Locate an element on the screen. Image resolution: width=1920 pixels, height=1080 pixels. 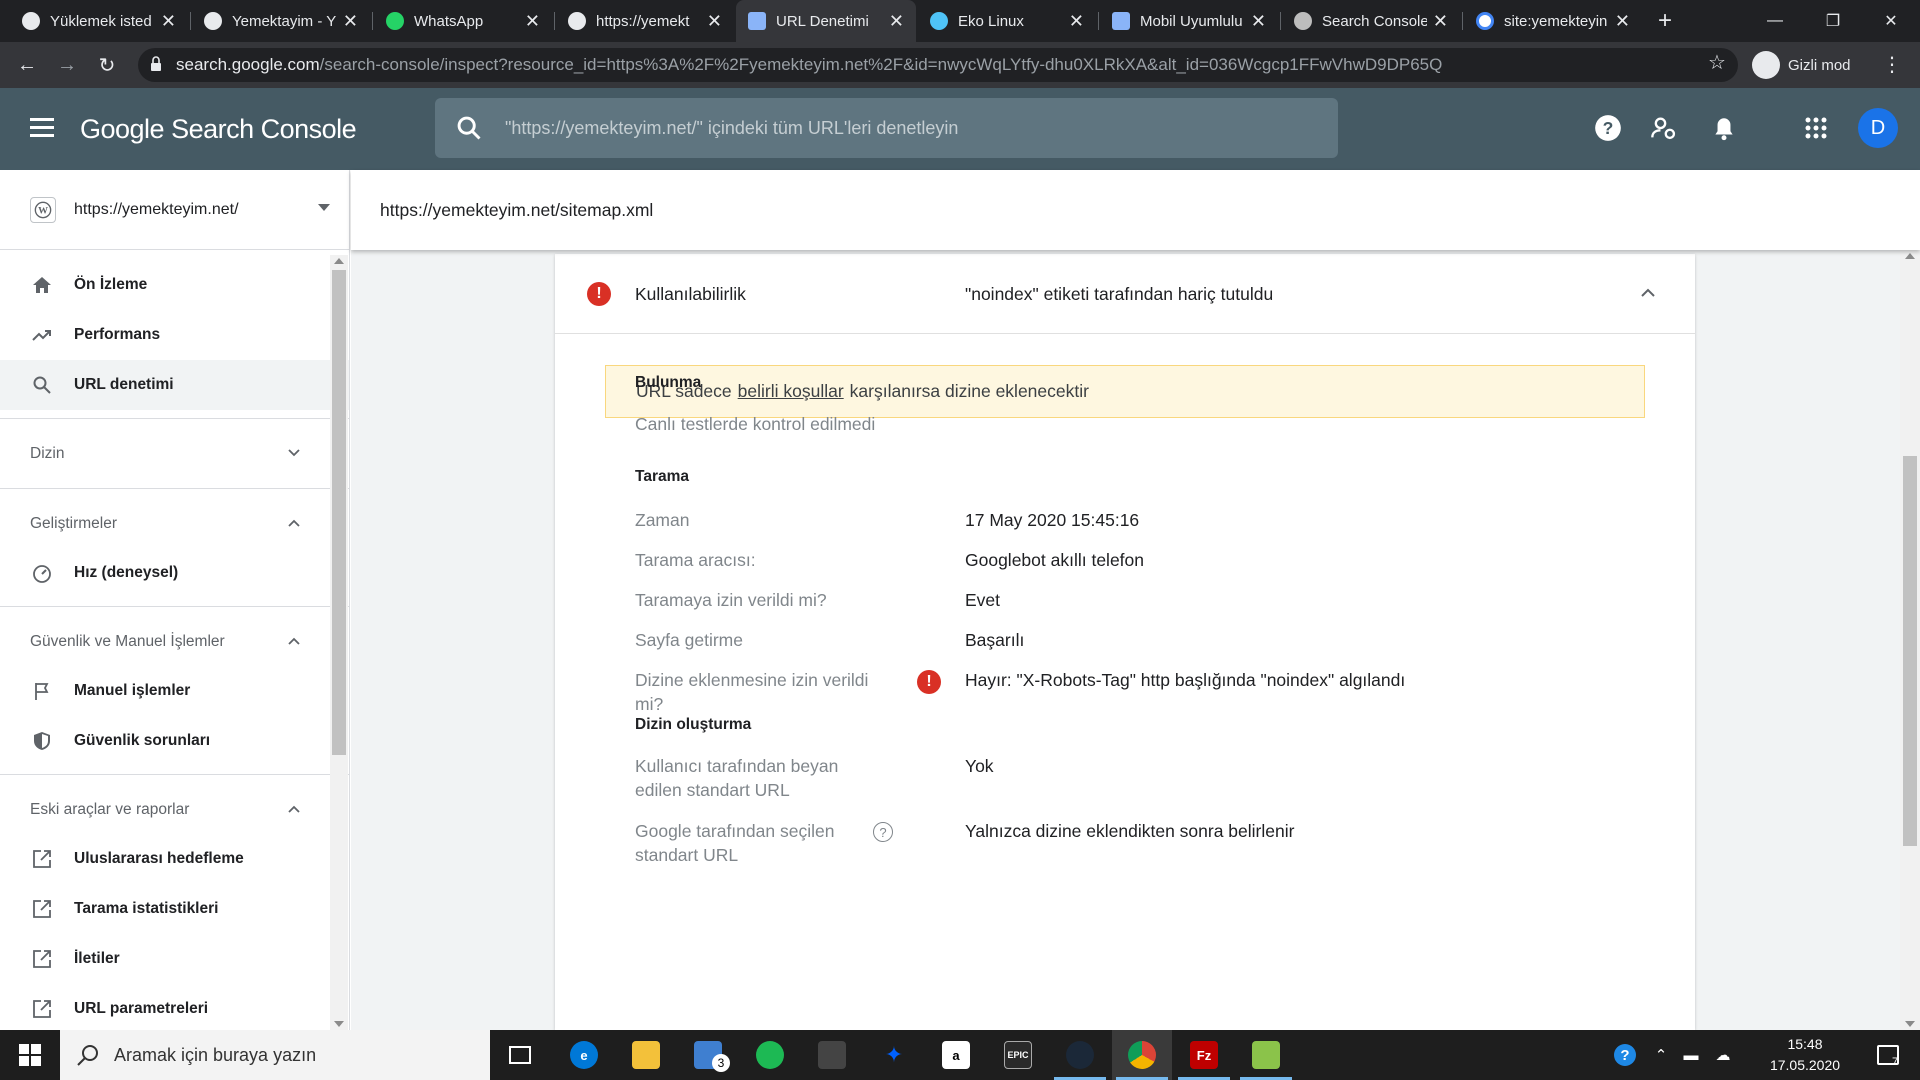
url-inspect-input is located at coordinates (905, 128).